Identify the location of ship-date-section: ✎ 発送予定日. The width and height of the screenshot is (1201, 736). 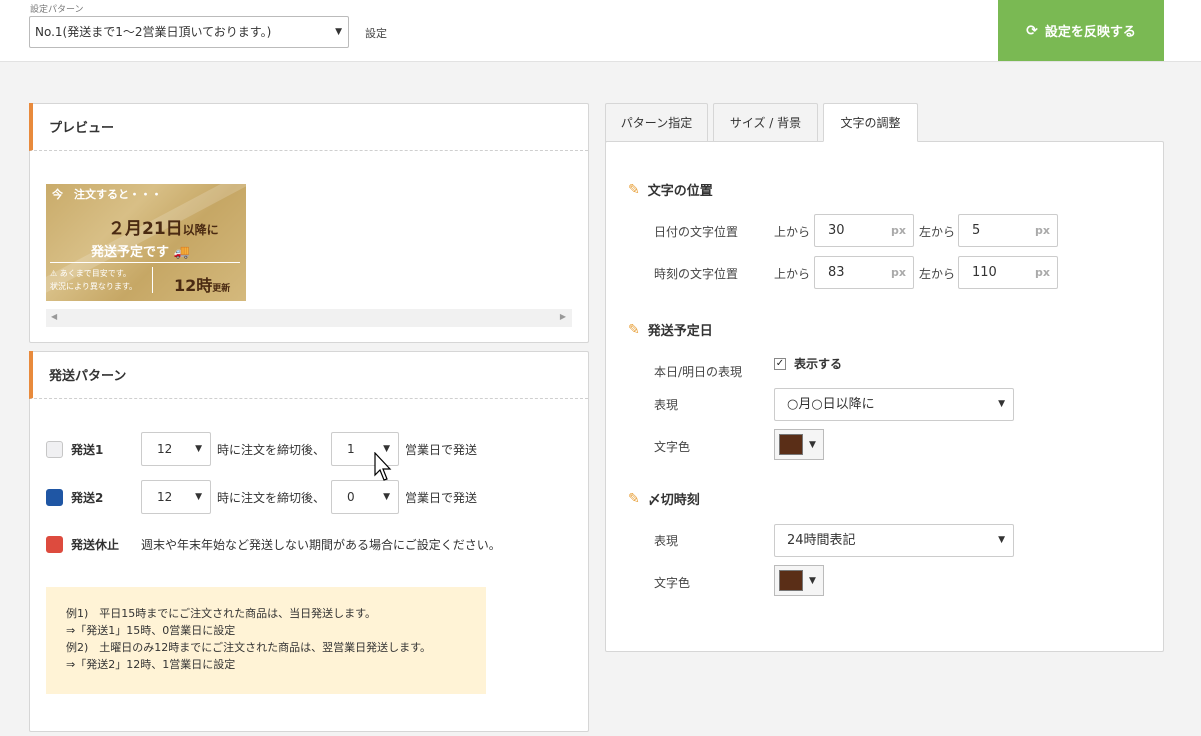
(670, 330).